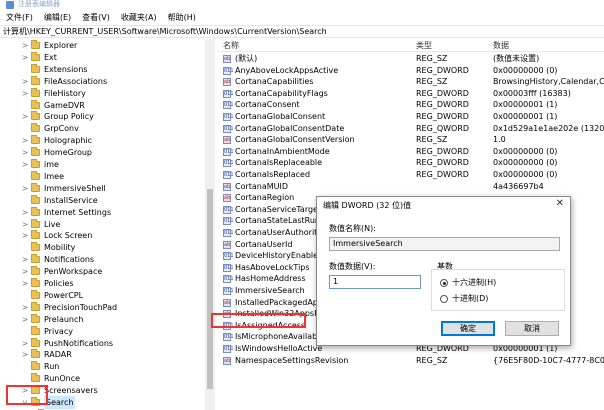  What do you see at coordinates (444, 283) in the screenshot?
I see `hex-radio` at bounding box center [444, 283].